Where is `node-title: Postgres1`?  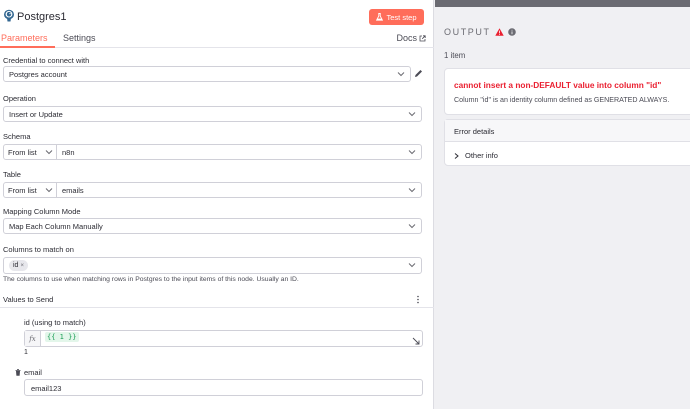
node-title: Postgres1 is located at coordinates (42, 17).